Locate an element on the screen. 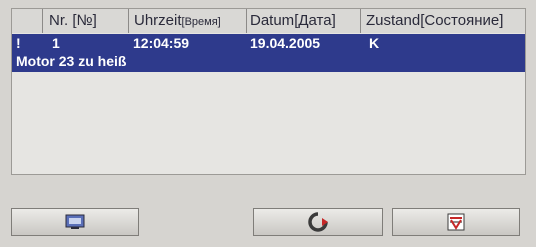  monitor-icon is located at coordinates (75, 221).